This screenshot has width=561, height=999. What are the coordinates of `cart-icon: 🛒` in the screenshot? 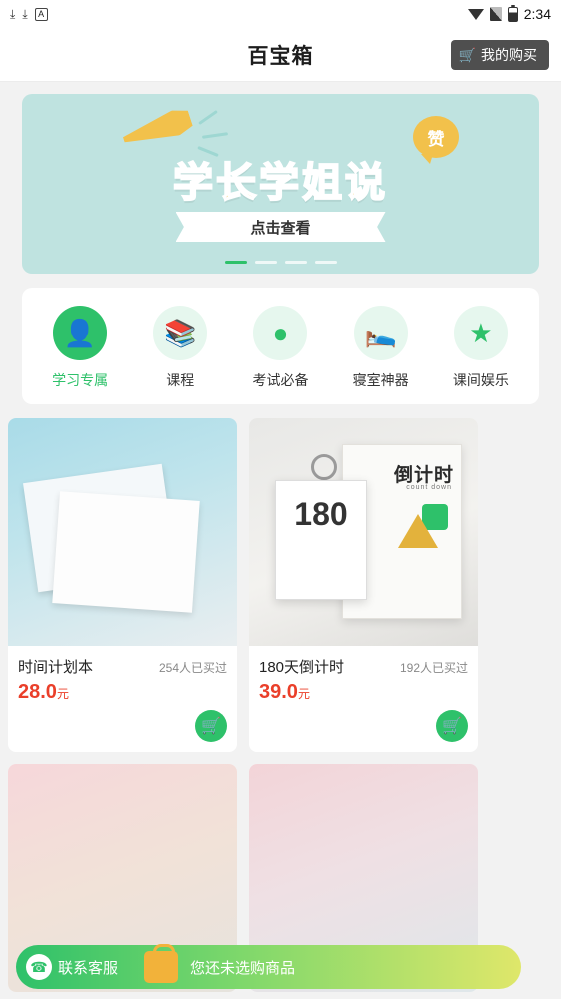 It's located at (467, 54).